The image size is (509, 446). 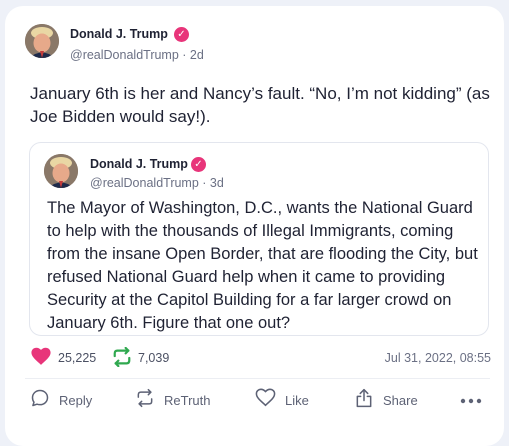 What do you see at coordinates (42, 41) in the screenshot?
I see `avatar` at bounding box center [42, 41].